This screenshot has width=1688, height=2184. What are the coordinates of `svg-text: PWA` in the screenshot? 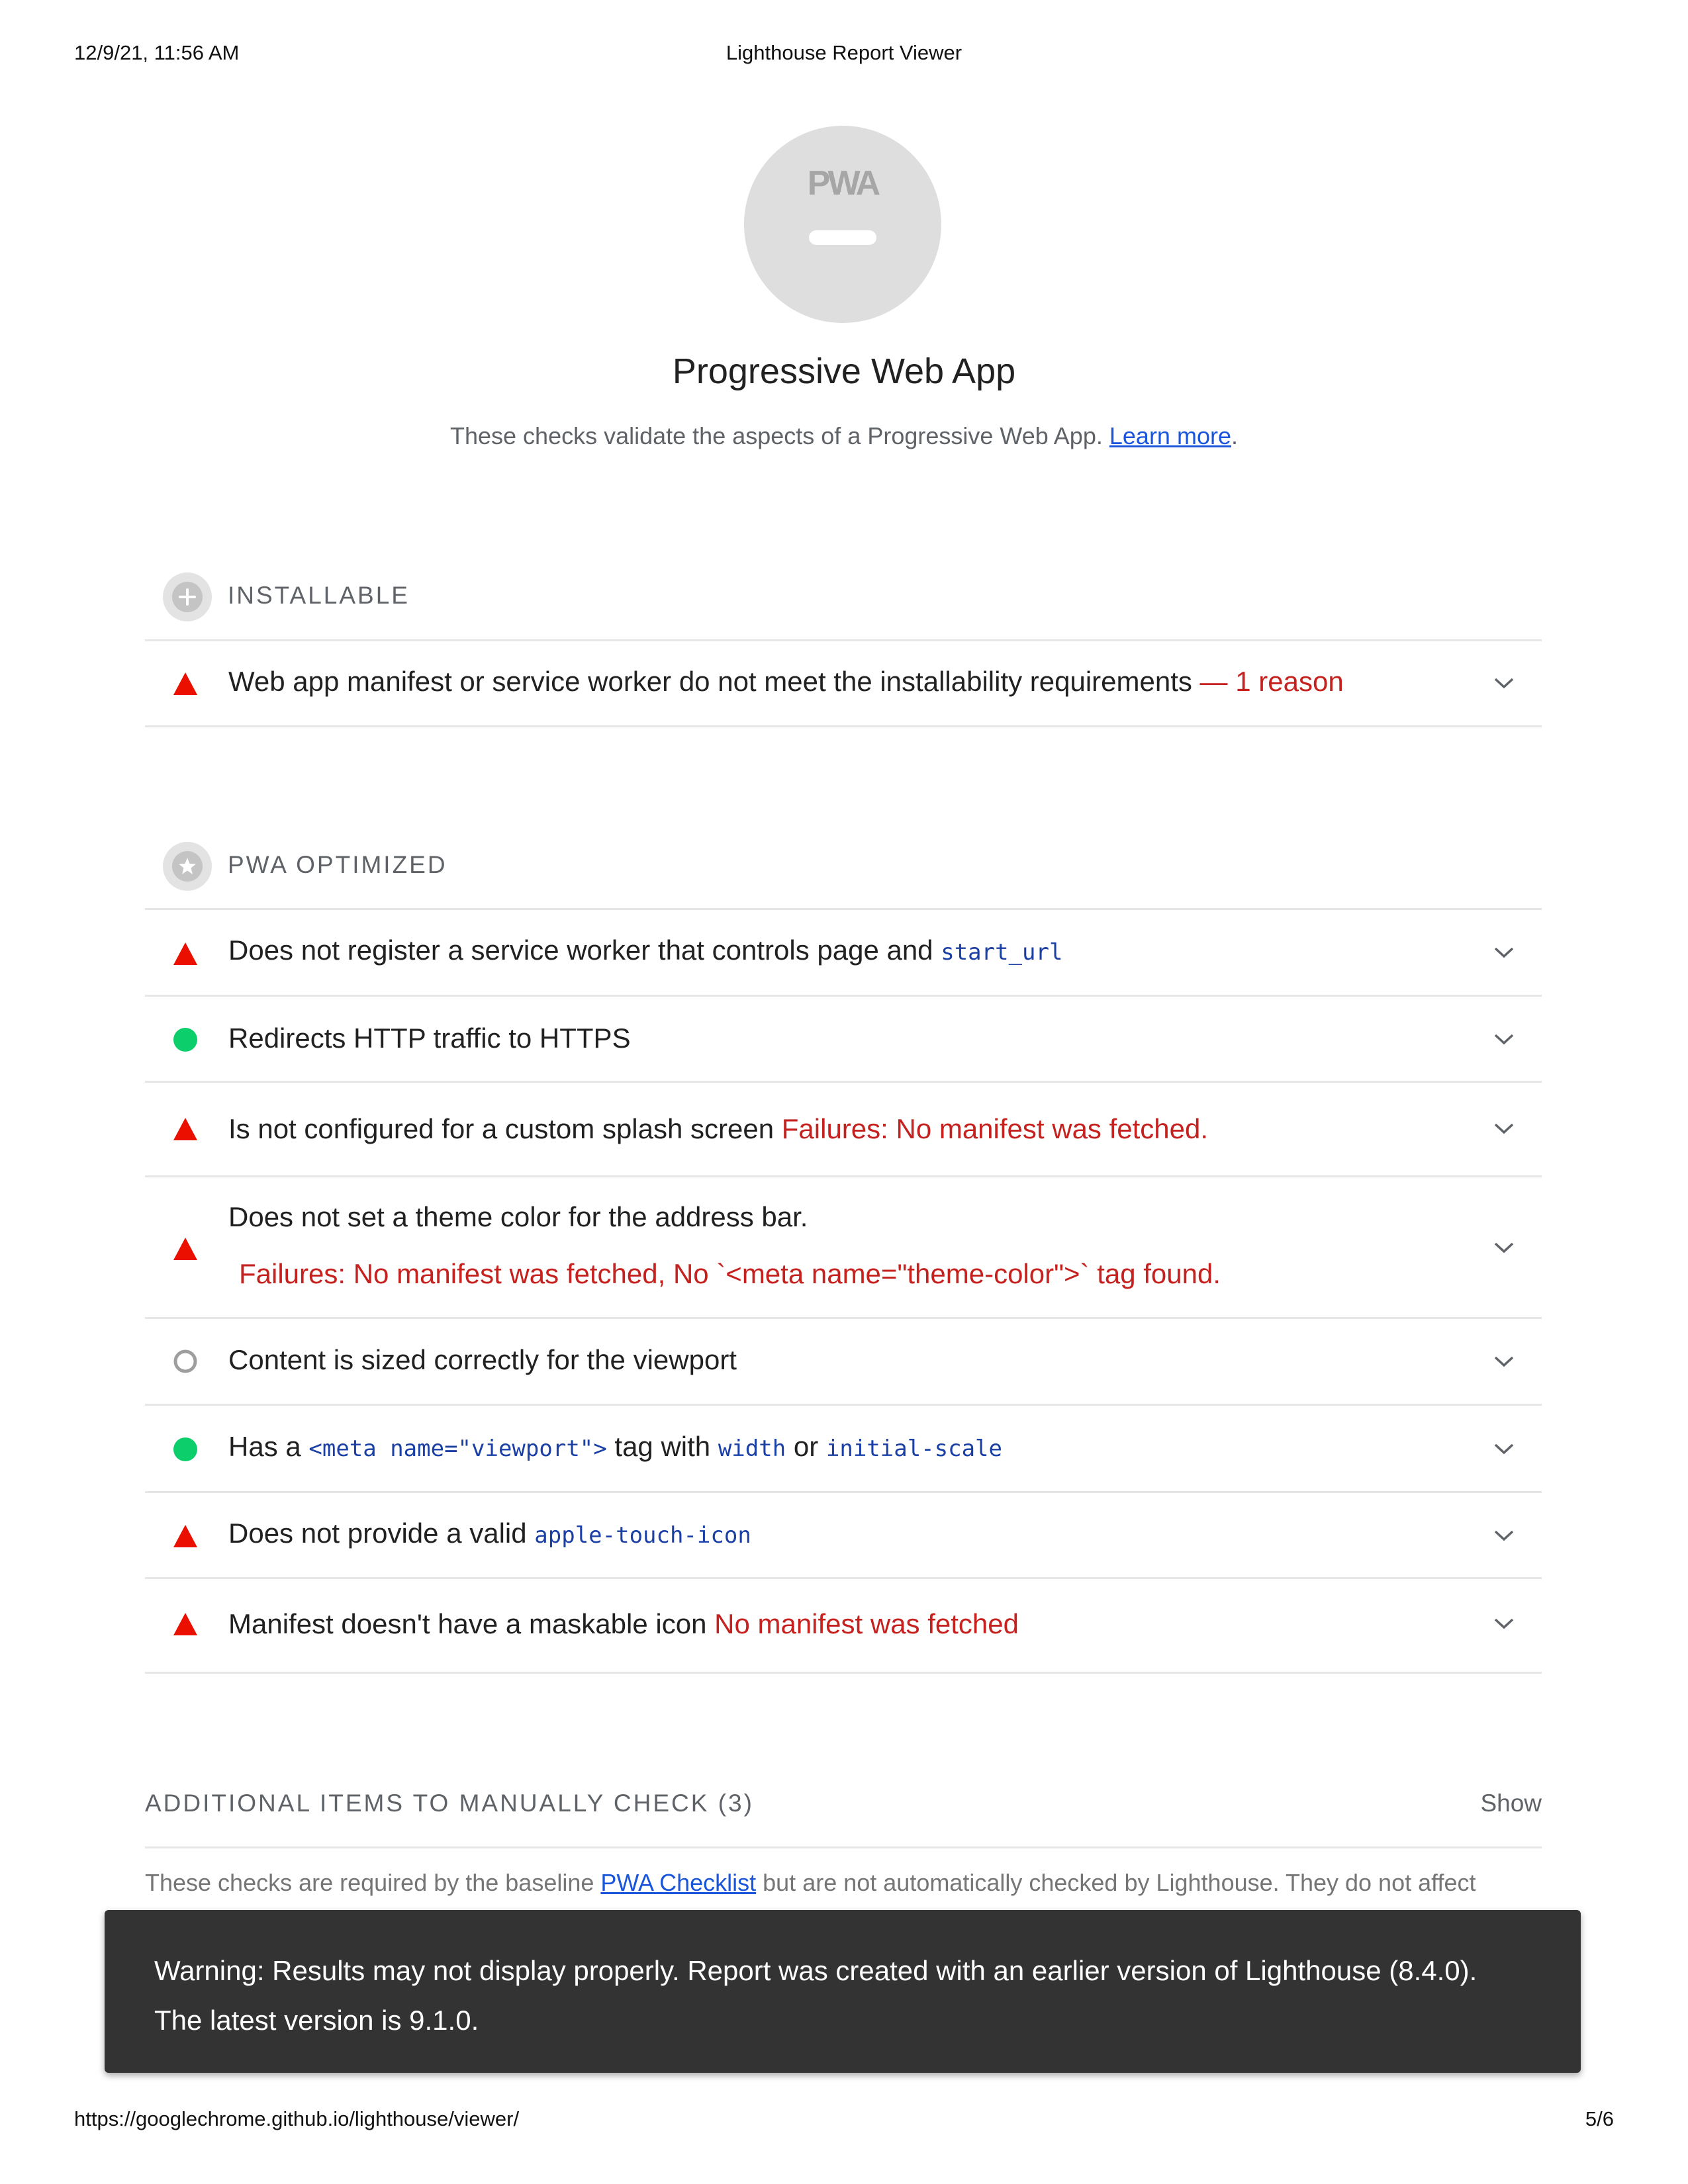 It's located at (844, 183).